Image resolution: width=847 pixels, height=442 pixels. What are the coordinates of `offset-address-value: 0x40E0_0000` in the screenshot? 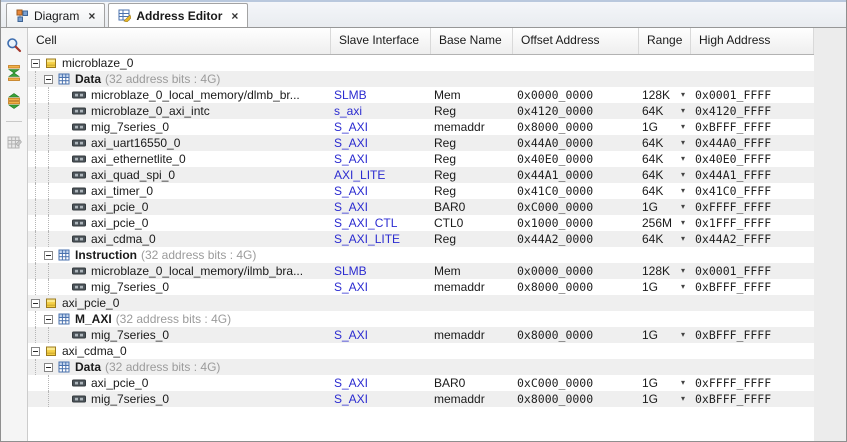 It's located at (576, 159).